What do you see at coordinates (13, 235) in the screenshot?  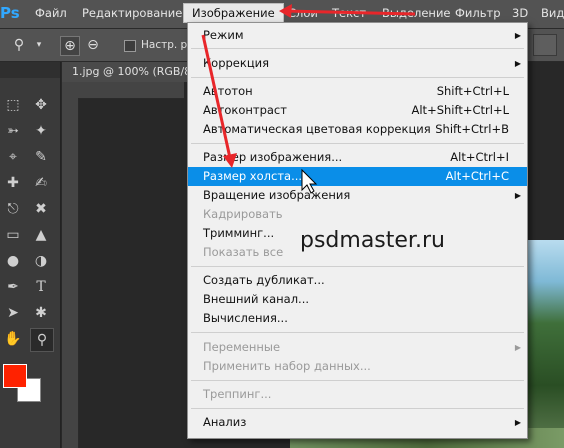 I see `eraser-icon: ▭` at bounding box center [13, 235].